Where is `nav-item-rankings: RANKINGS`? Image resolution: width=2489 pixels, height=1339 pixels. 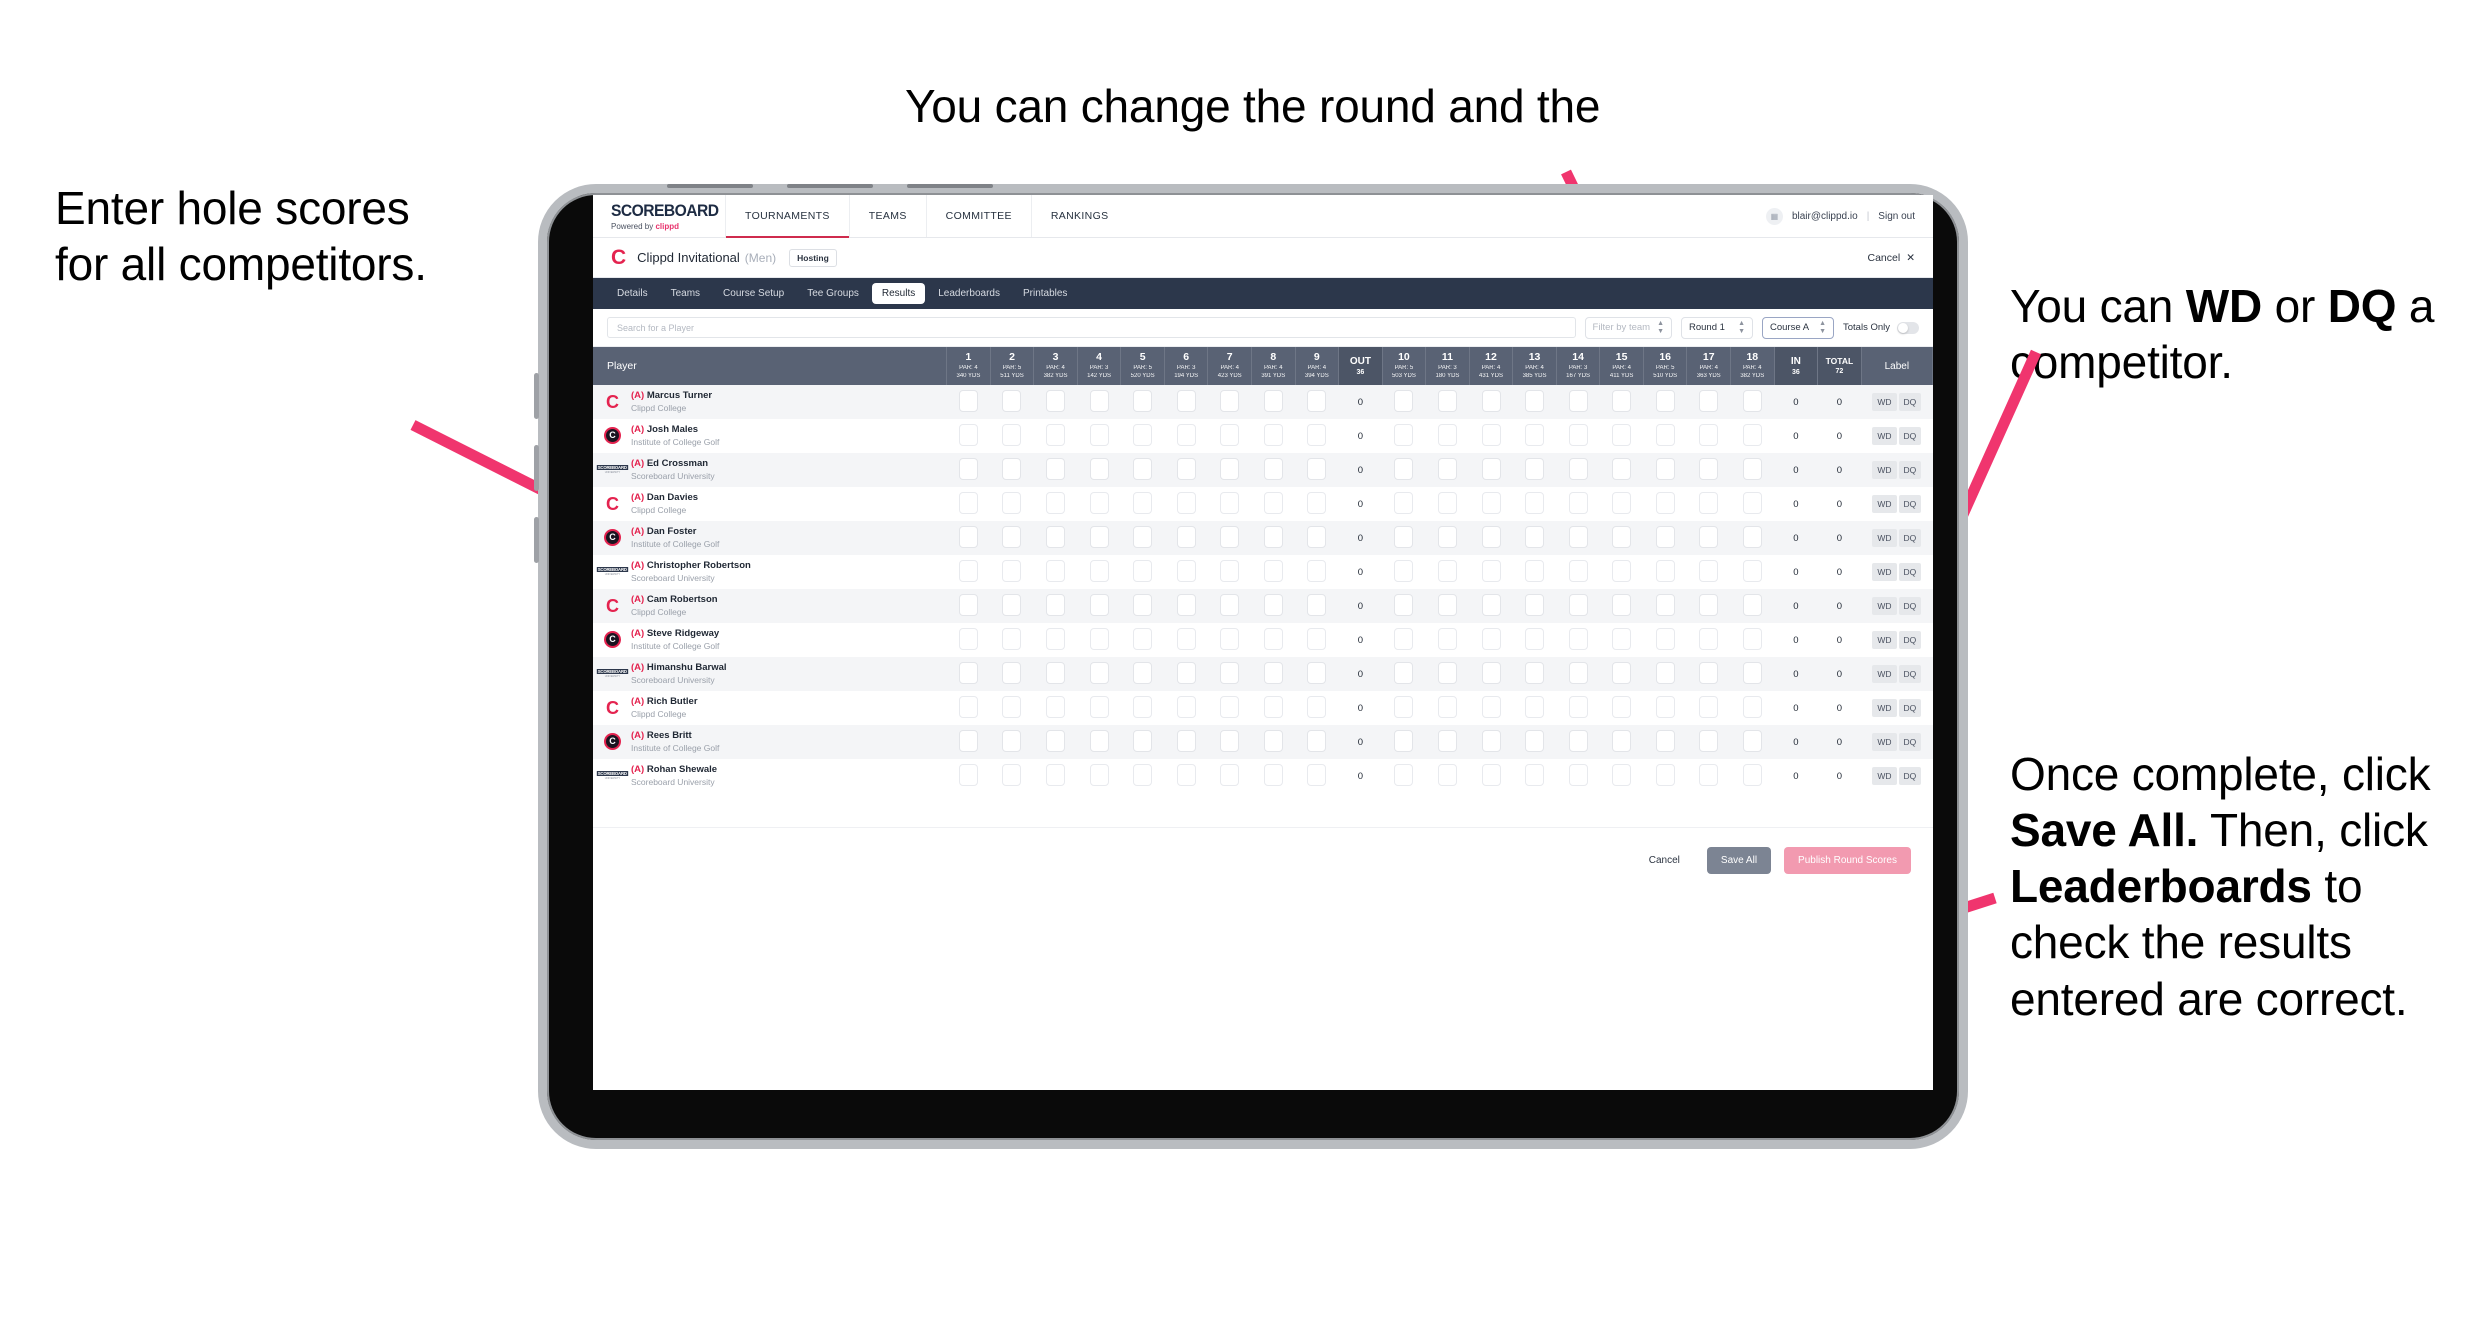
nav-item-rankings: RANKINGS is located at coordinates (1079, 216).